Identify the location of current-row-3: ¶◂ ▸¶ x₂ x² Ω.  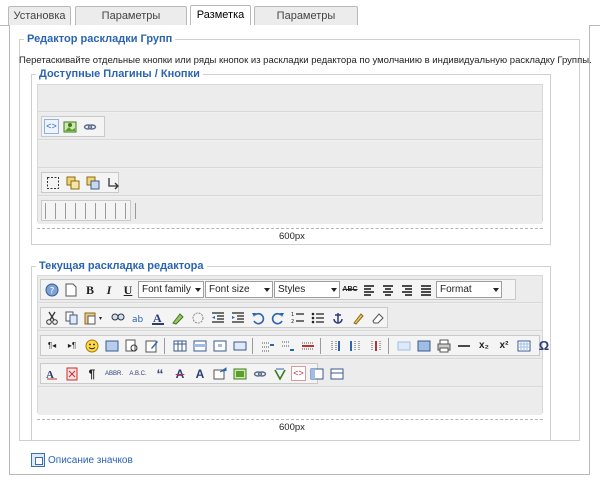
(293, 345).